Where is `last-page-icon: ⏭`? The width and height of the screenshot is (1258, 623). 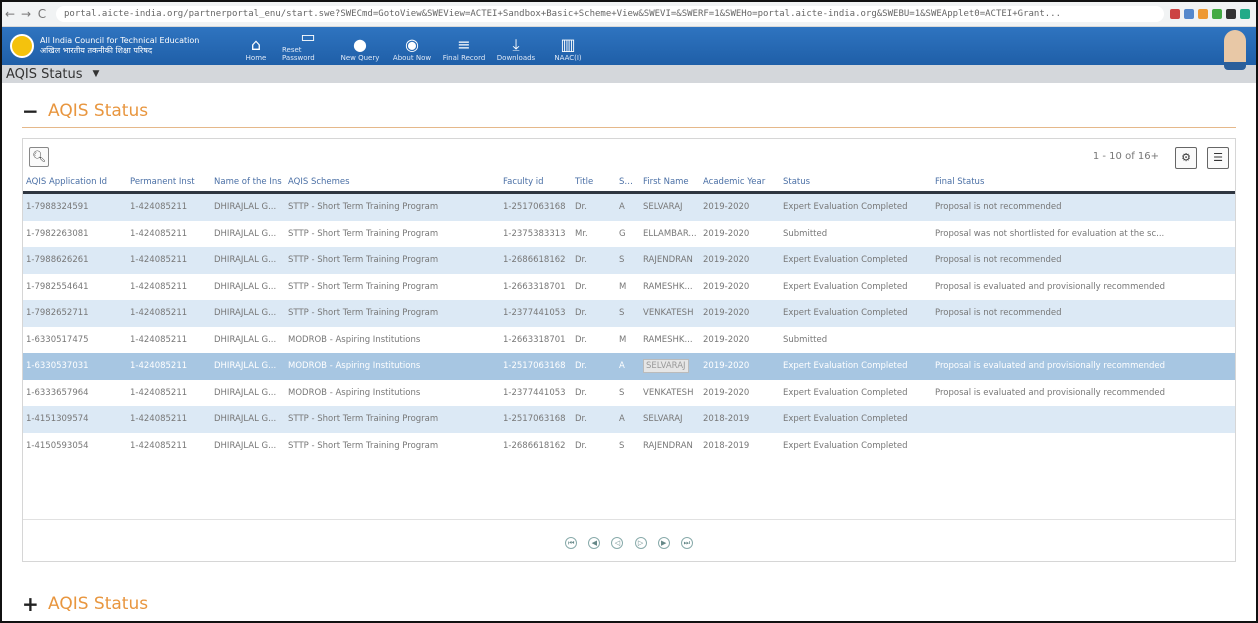
last-page-icon: ⏭ is located at coordinates (686, 543).